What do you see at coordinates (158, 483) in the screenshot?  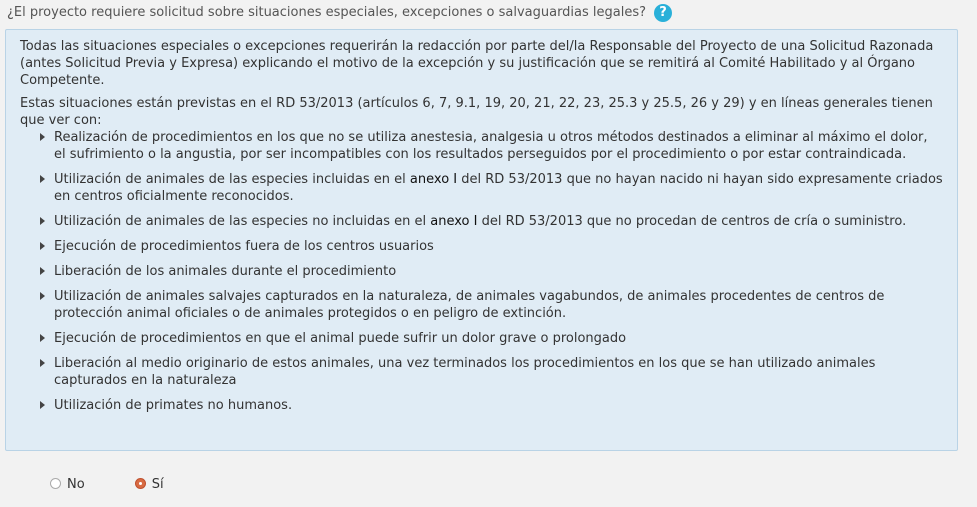 I see `radio-yes-label: Sí` at bounding box center [158, 483].